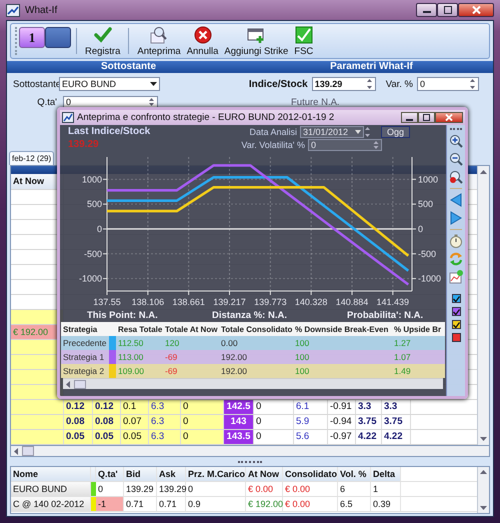 The width and height of the screenshot is (500, 523). What do you see at coordinates (84, 371) in the screenshot?
I see `table-cell-text: Strategia 2` at bounding box center [84, 371].